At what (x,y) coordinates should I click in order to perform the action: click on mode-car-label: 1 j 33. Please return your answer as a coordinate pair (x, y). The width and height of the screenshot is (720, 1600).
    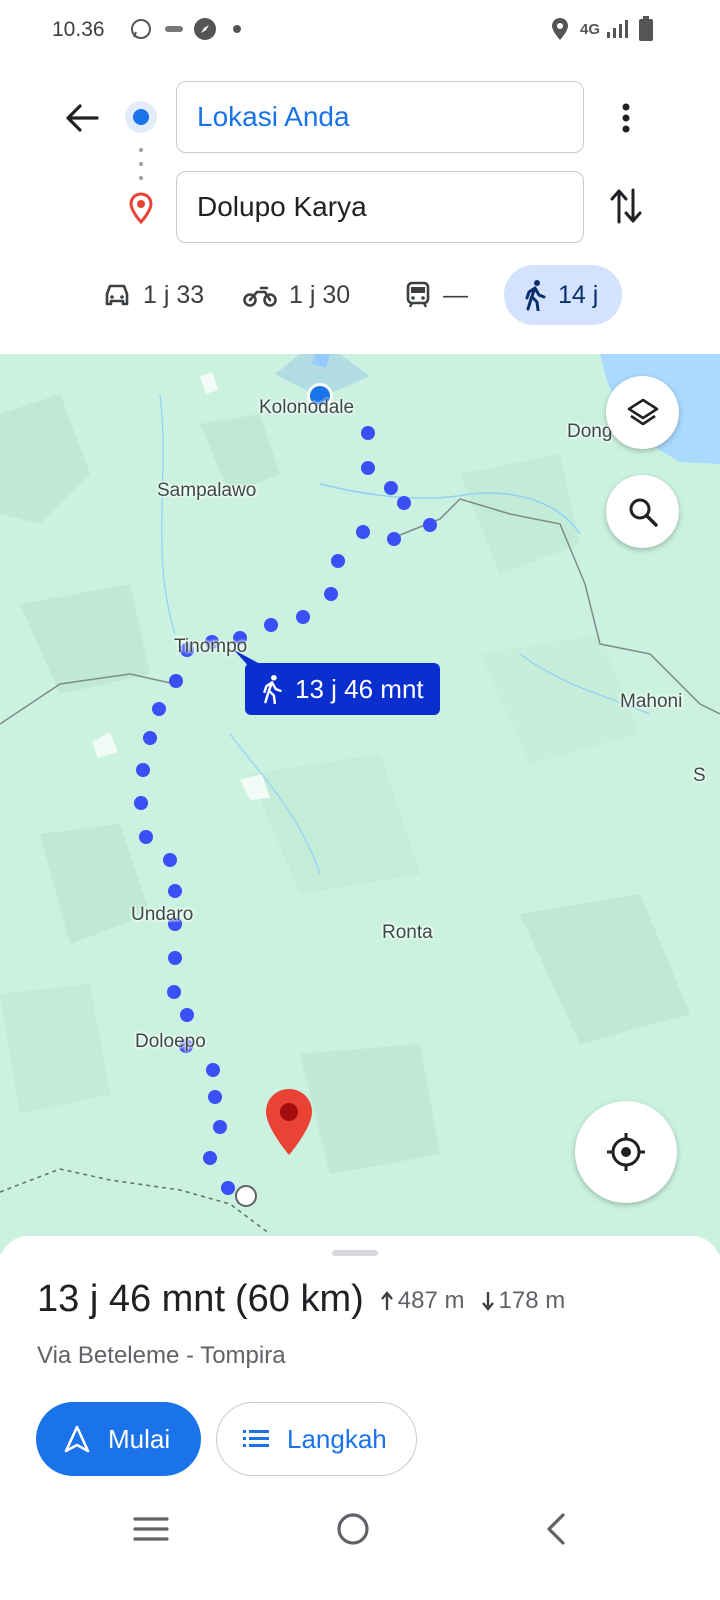
    Looking at the image, I should click on (174, 294).